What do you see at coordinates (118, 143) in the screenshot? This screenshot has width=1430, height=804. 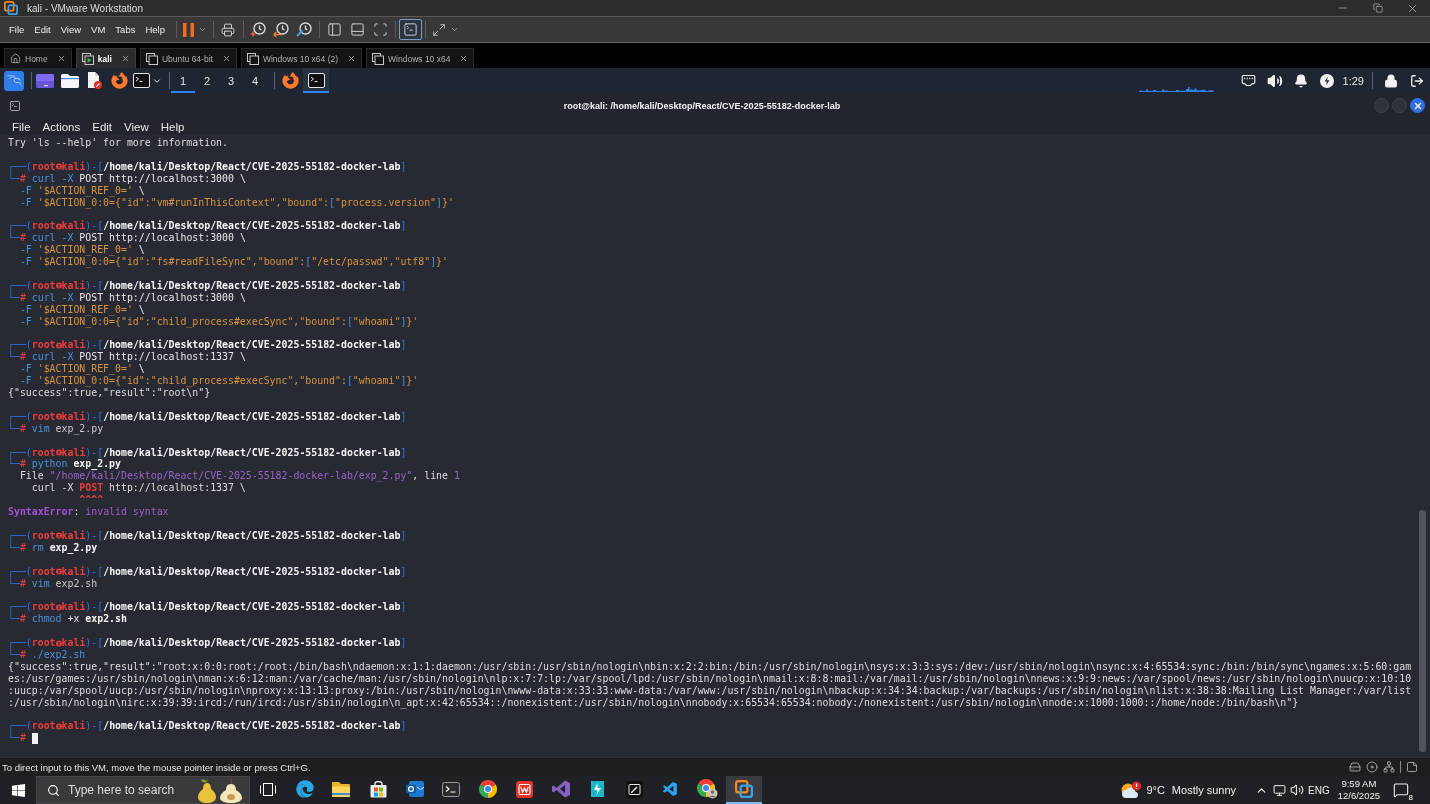 I see `terminal-line: Try 'ls --help' for more information.` at bounding box center [118, 143].